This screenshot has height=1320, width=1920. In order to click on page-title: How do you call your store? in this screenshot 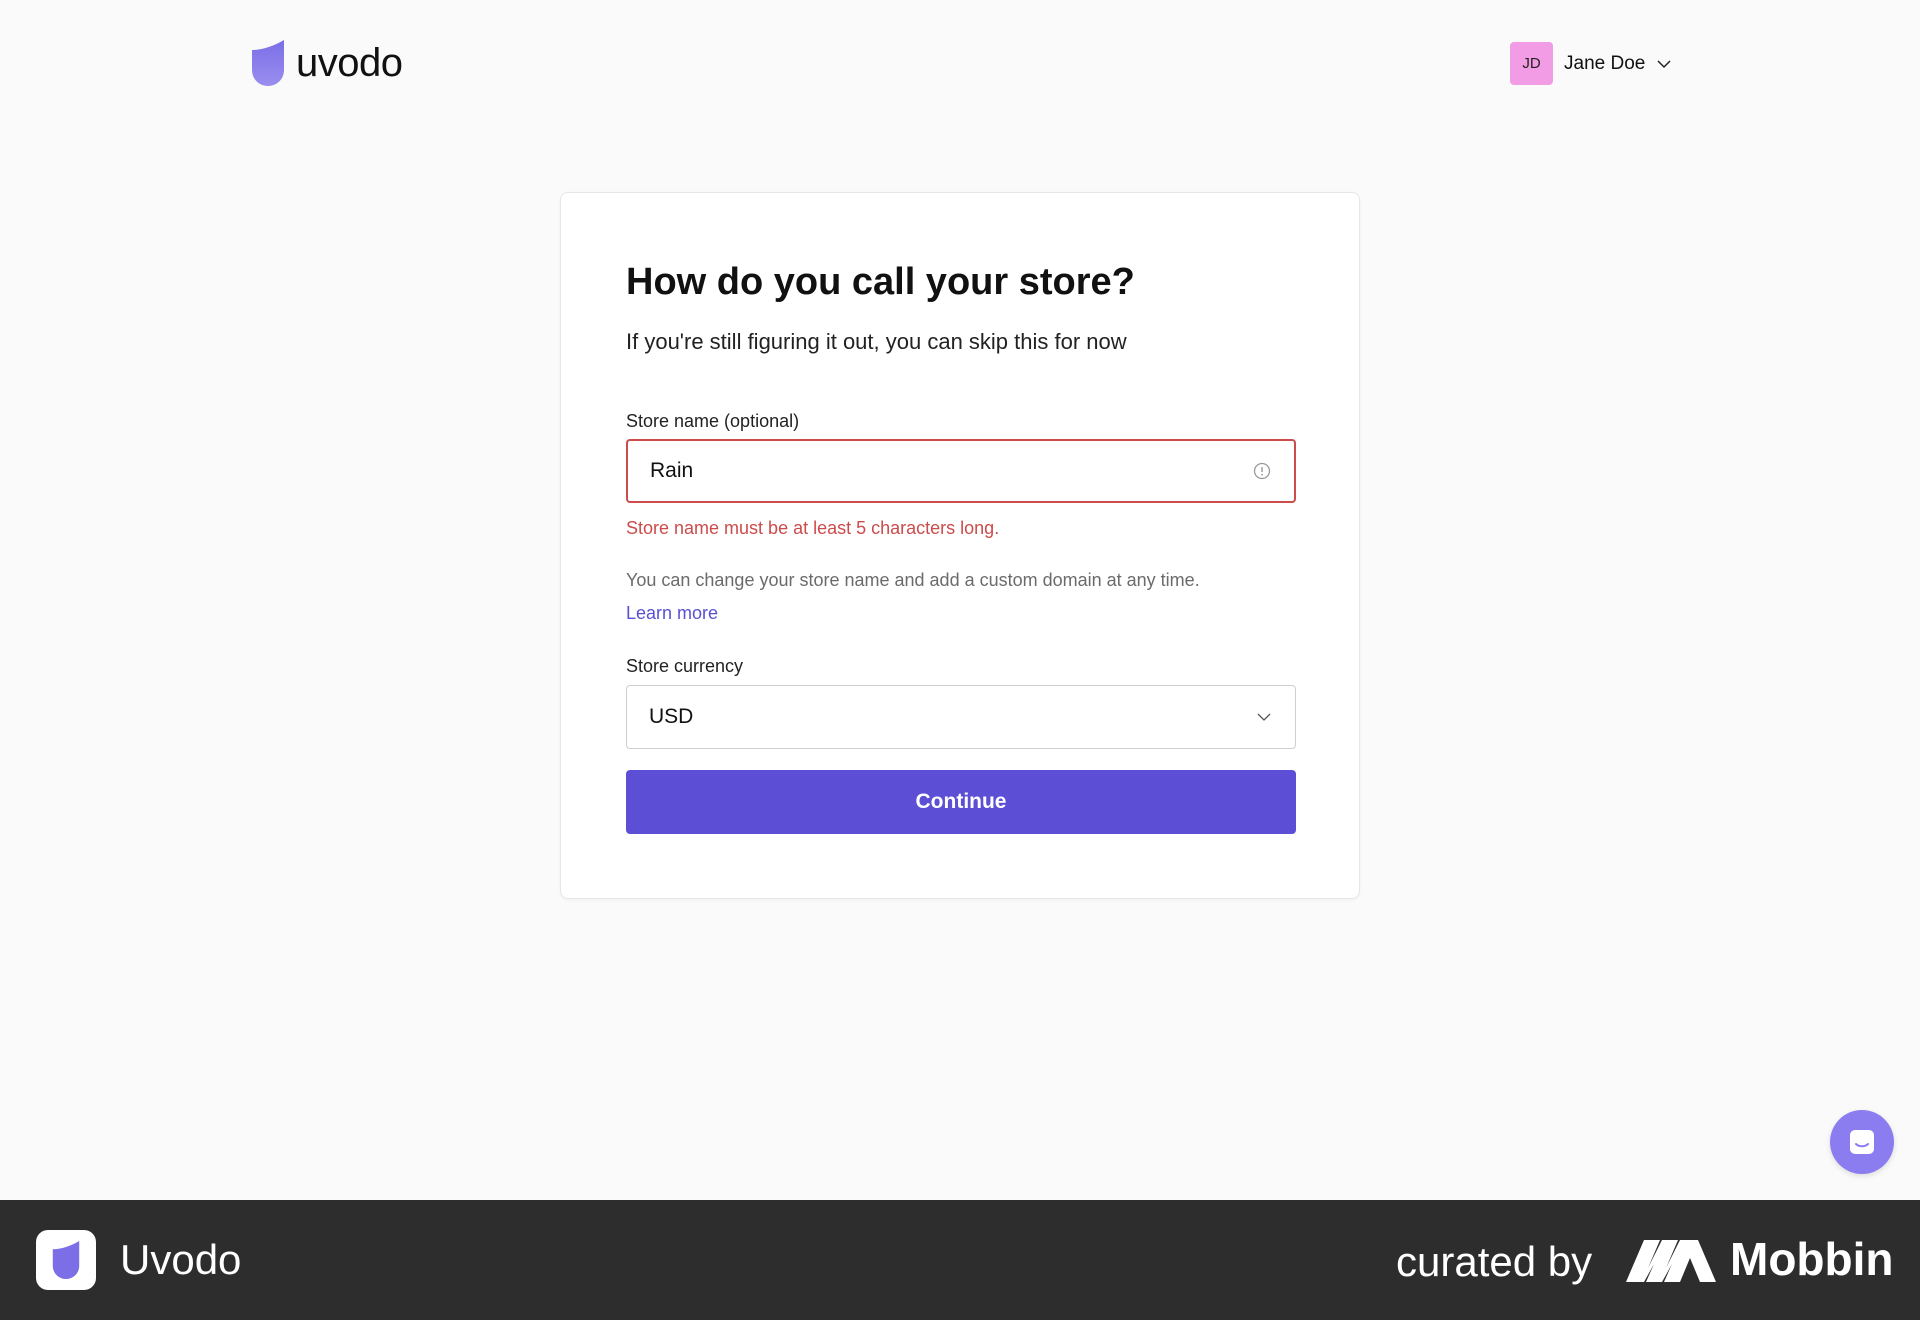, I will do `click(880, 282)`.